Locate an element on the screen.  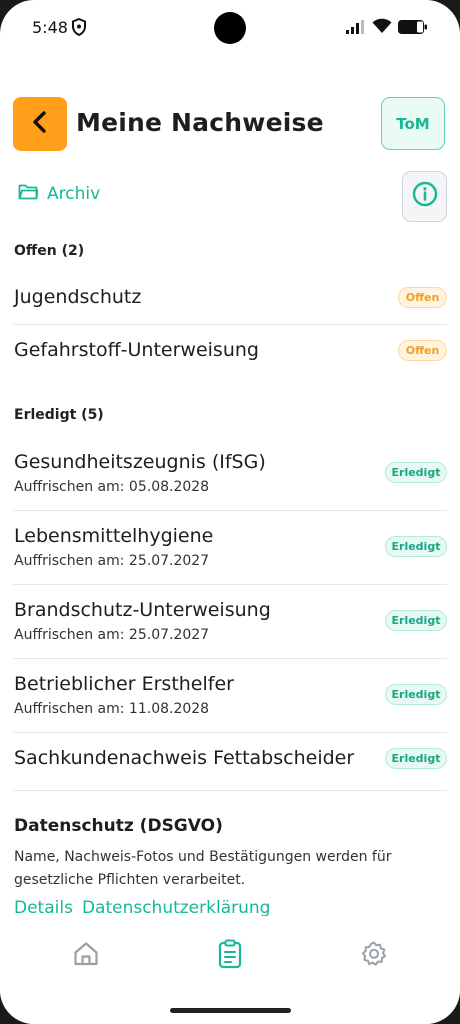
home-indicator is located at coordinates (230, 1010).